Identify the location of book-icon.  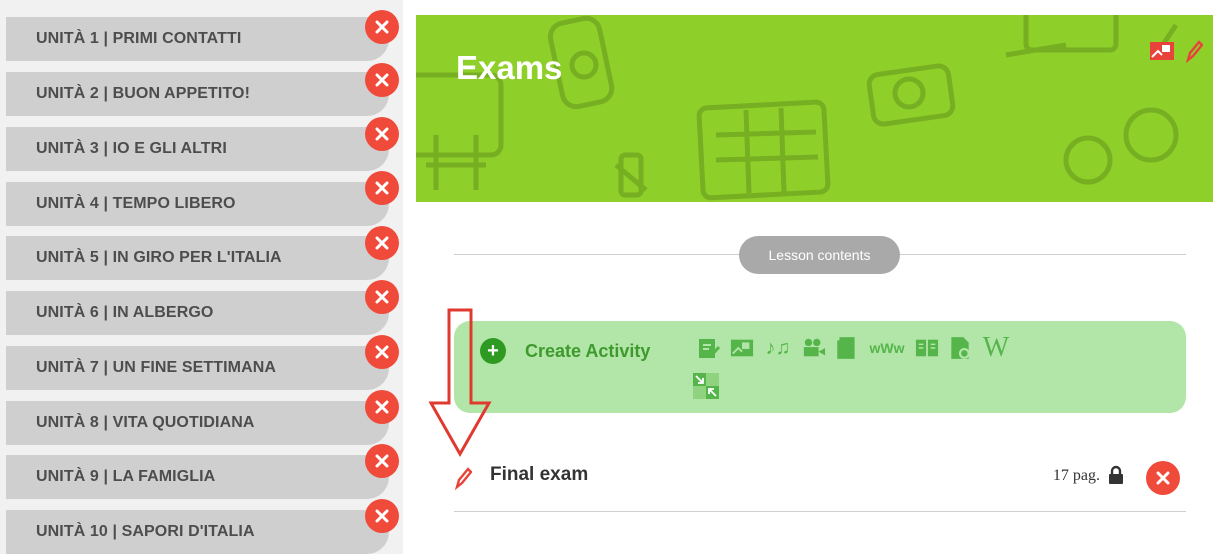
(927, 348).